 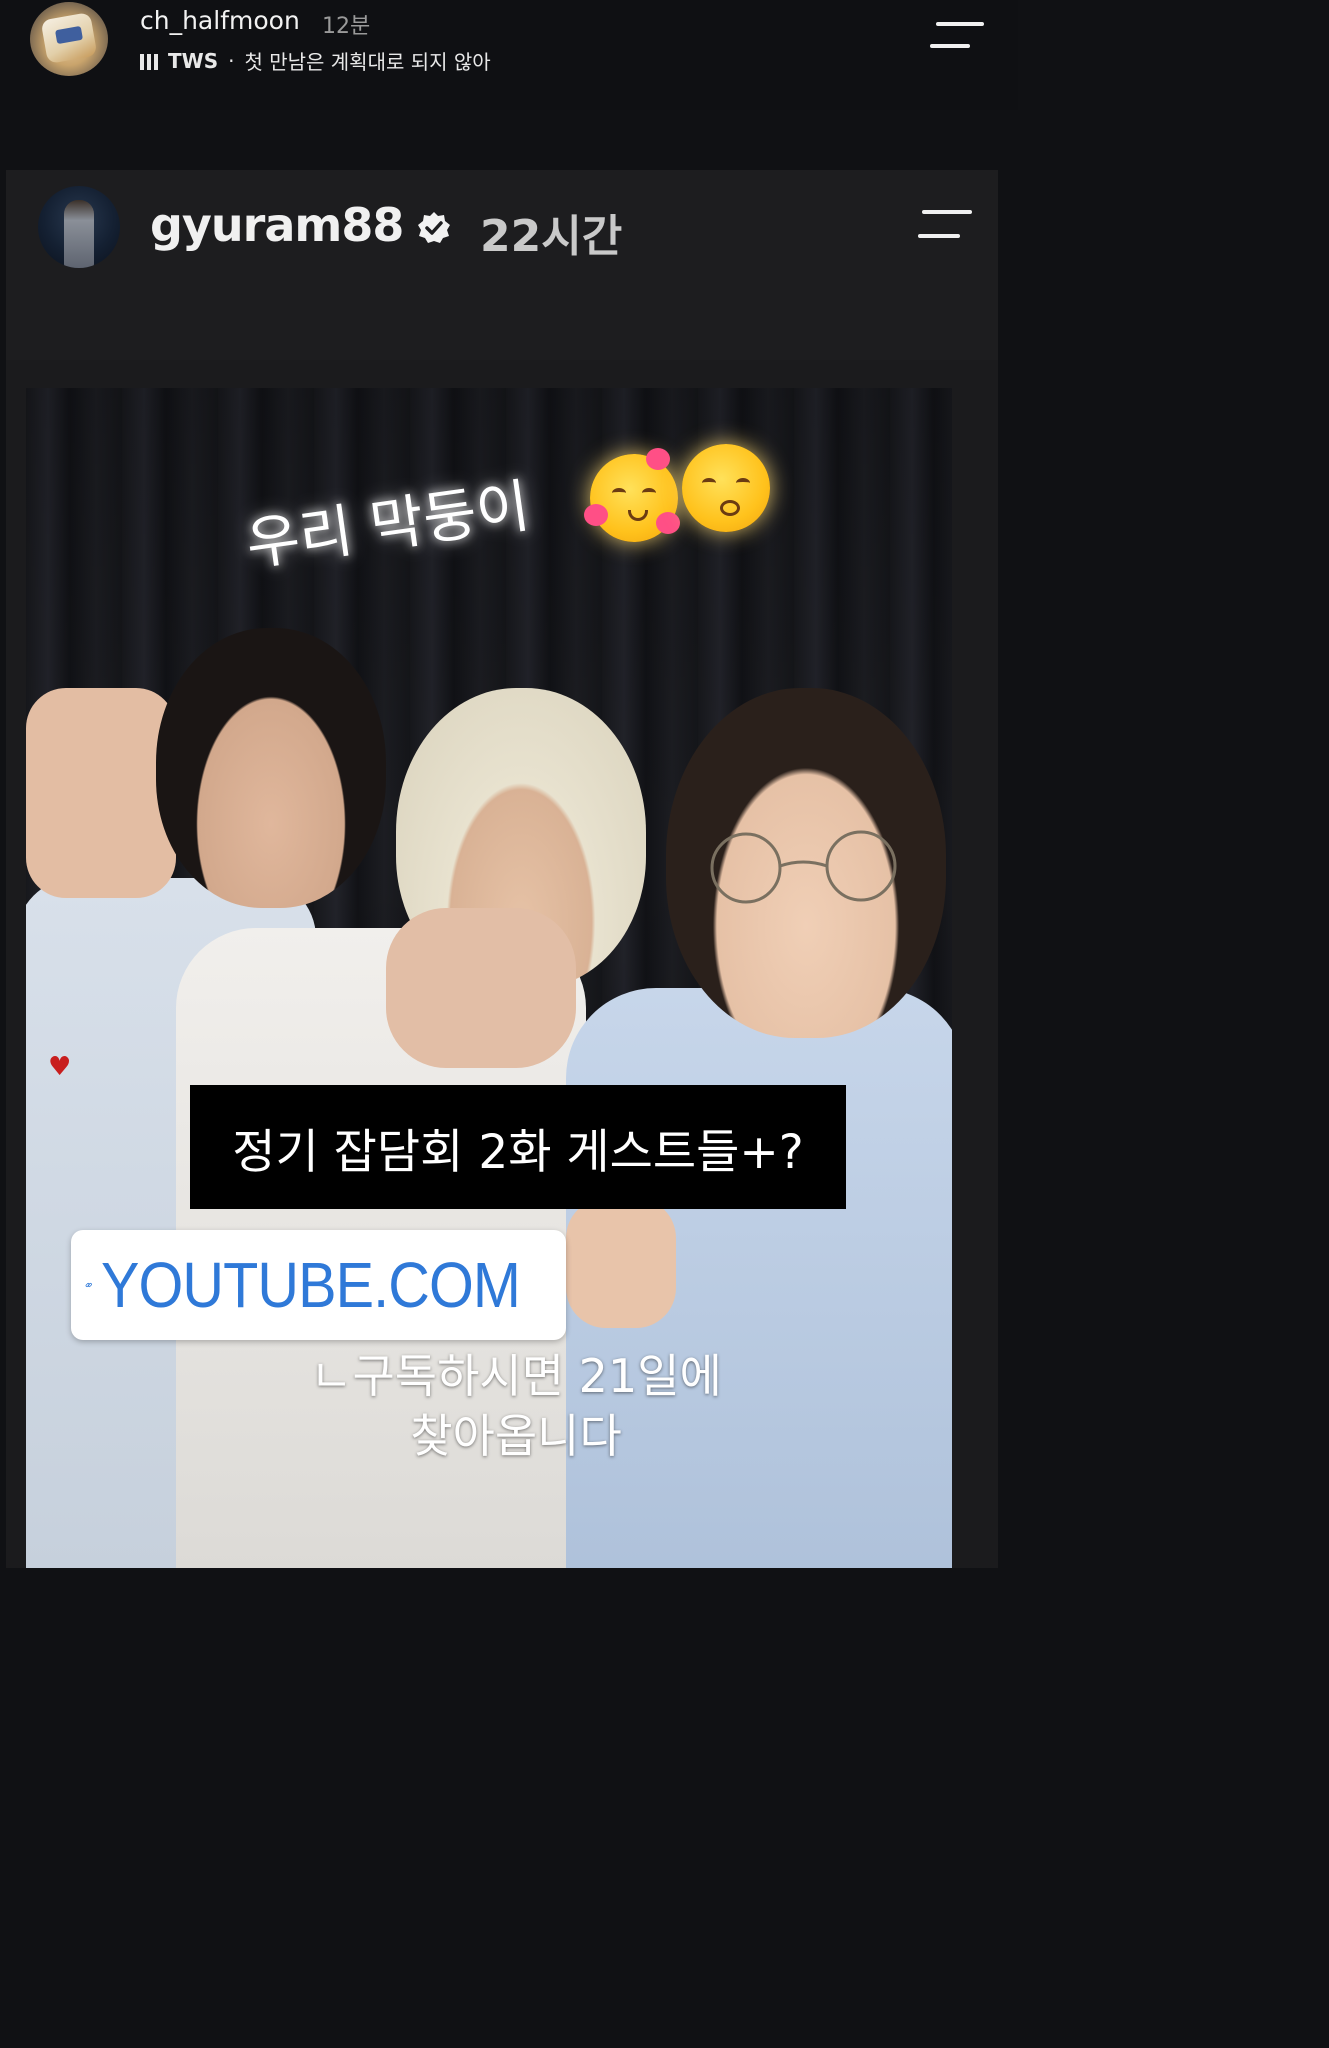 I want to click on shirt-logo-heart-icon: ♥, so click(x=60, y=1067).